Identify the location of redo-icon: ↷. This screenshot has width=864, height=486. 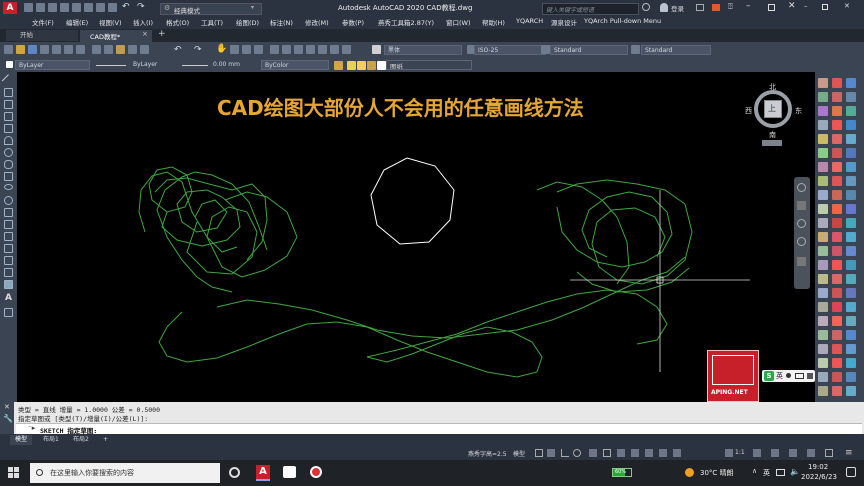
(141, 7).